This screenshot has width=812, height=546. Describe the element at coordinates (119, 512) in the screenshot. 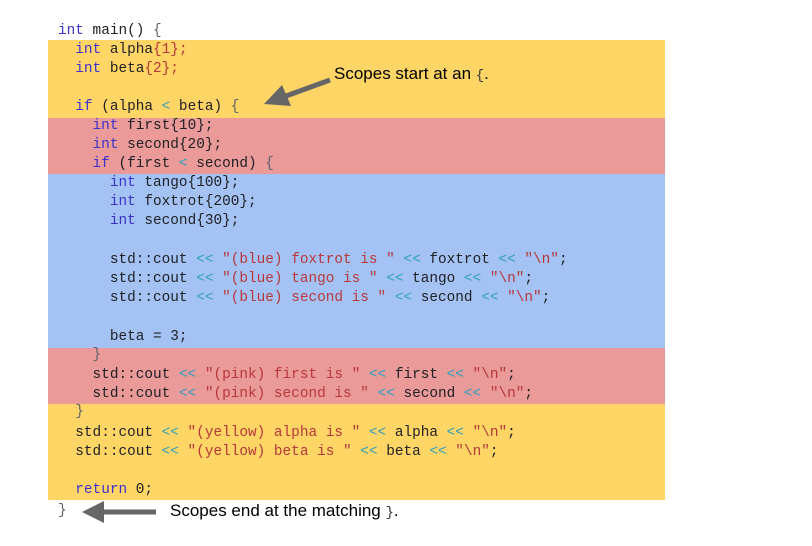

I see `scope-end-arrow-icon` at that location.